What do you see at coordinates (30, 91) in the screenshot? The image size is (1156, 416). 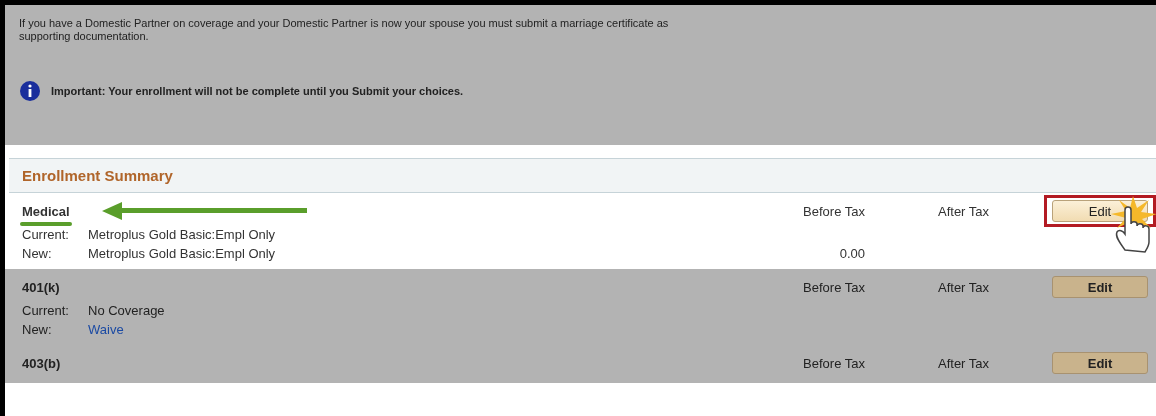 I see `info-icon` at bounding box center [30, 91].